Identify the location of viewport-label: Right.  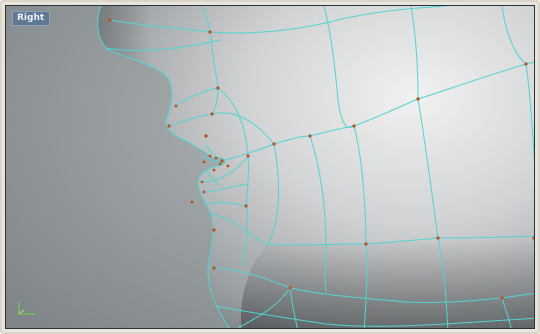
(31, 18).